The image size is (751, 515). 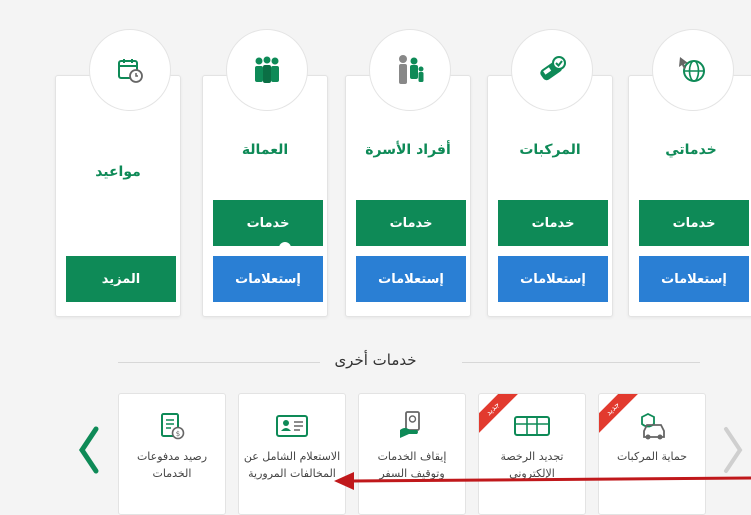 I want to click on globe-cursor-icon, so click(x=692, y=69).